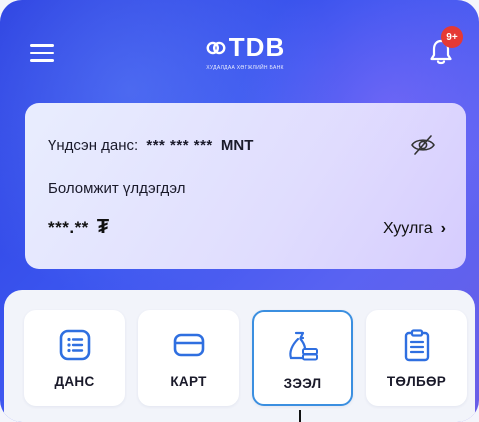 This screenshot has height=422, width=479. Describe the element at coordinates (74, 381) in the screenshot. I see `action-accounts-label: ДАНС` at that location.